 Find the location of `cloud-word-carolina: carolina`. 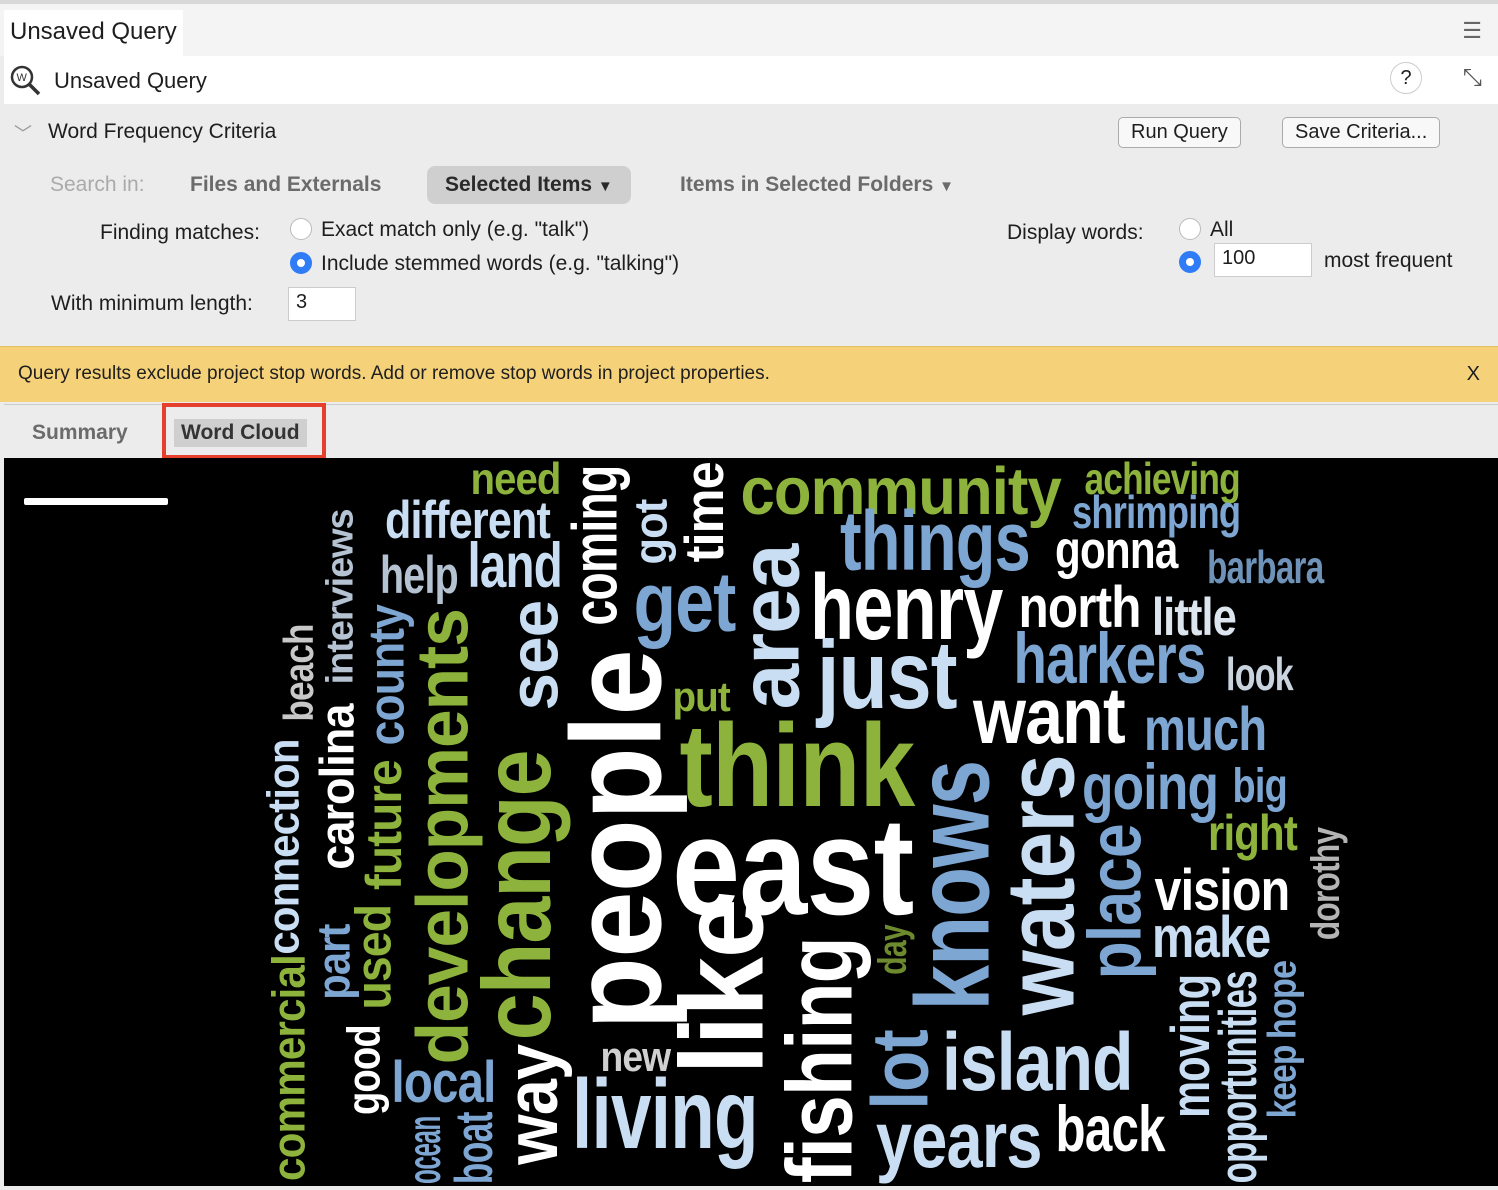

cloud-word-carolina: carolina is located at coordinates (336, 787).